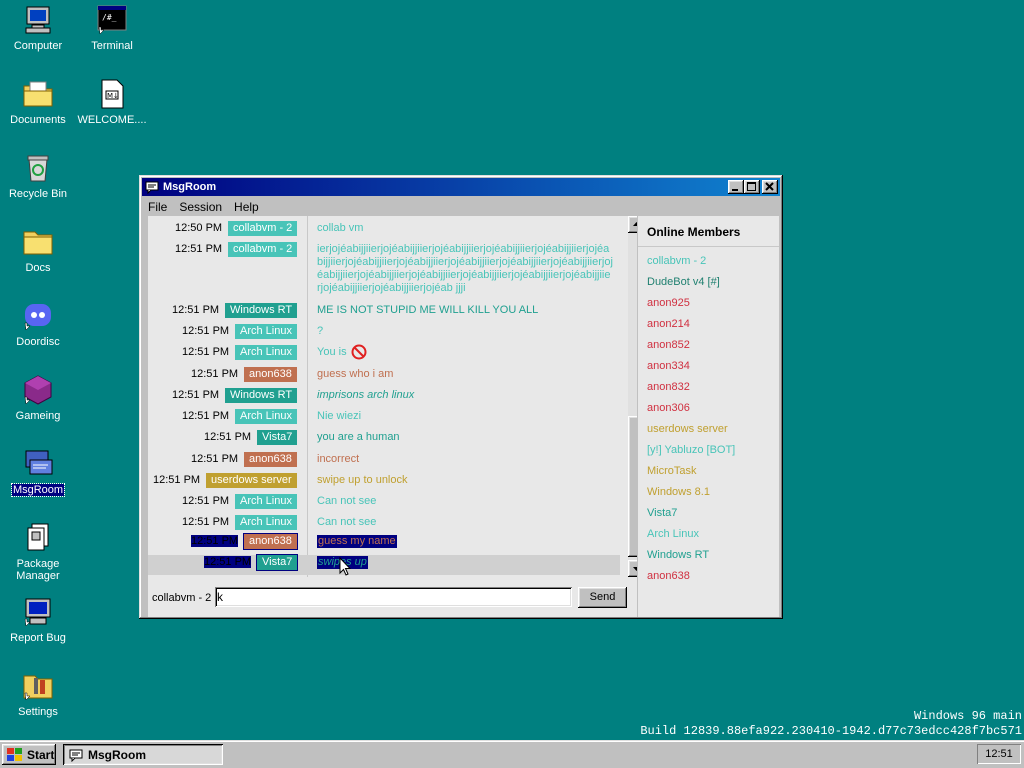 This screenshot has height=768, width=1024. Describe the element at coordinates (678, 492) in the screenshot. I see `member-item: Windows 8.1` at that location.